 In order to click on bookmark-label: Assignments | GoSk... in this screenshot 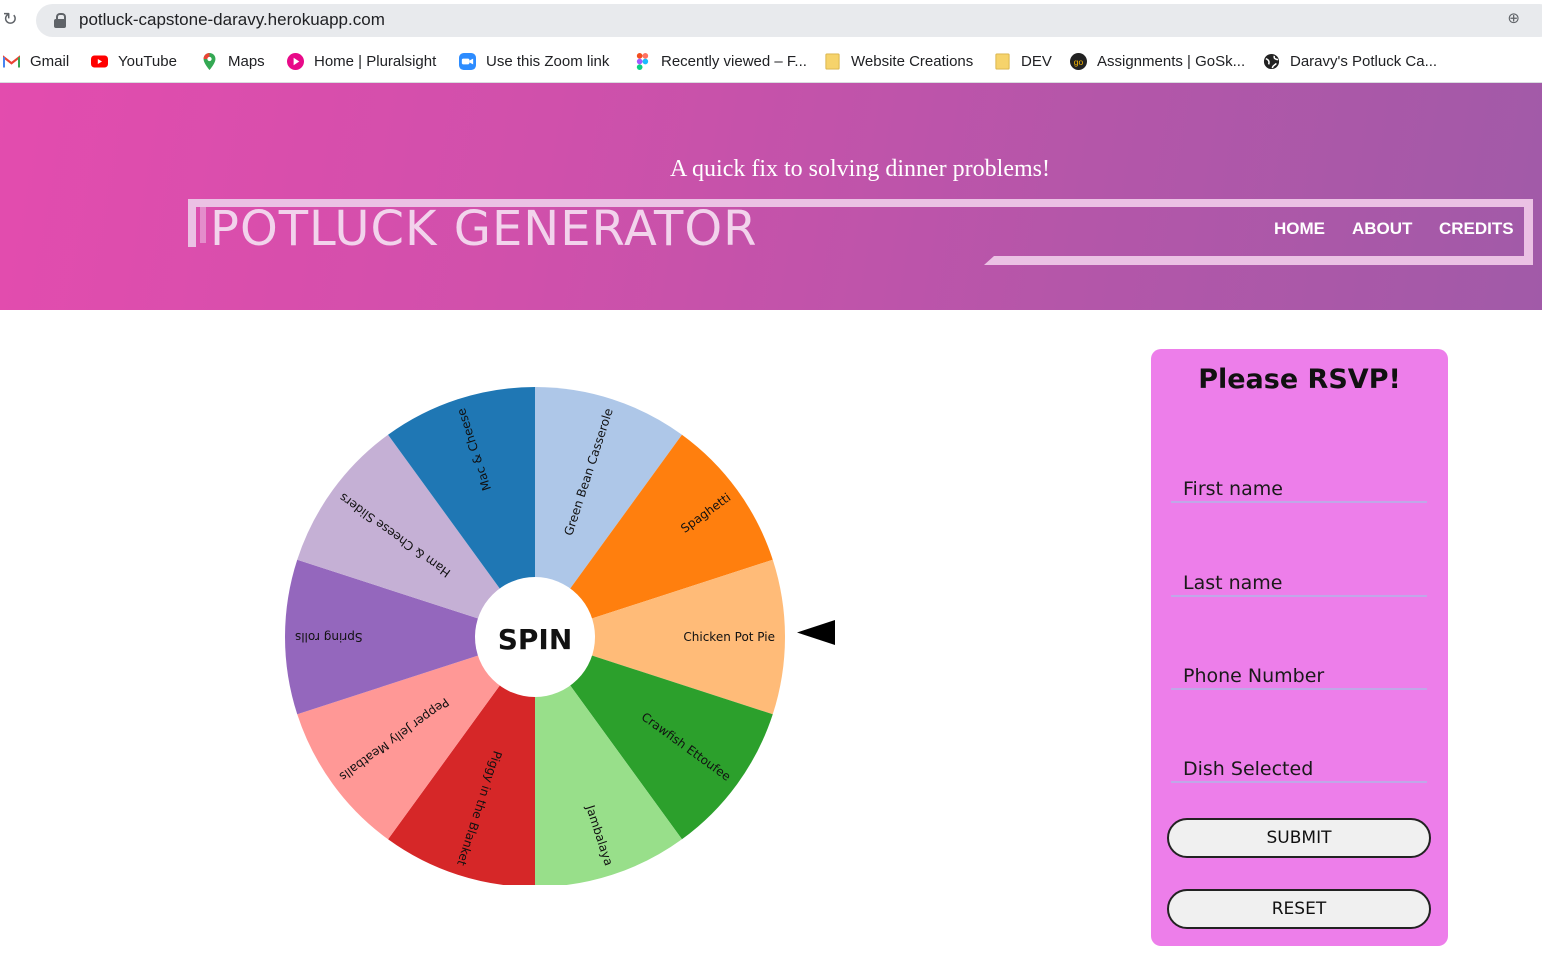, I will do `click(1171, 61)`.